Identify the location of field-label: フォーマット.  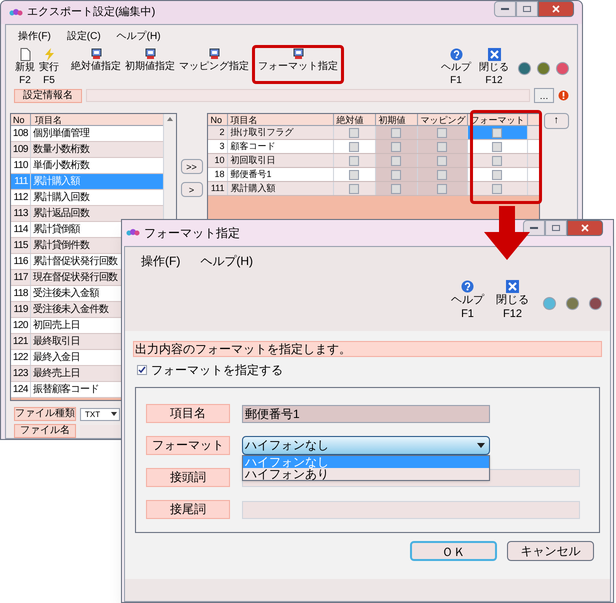
(188, 445).